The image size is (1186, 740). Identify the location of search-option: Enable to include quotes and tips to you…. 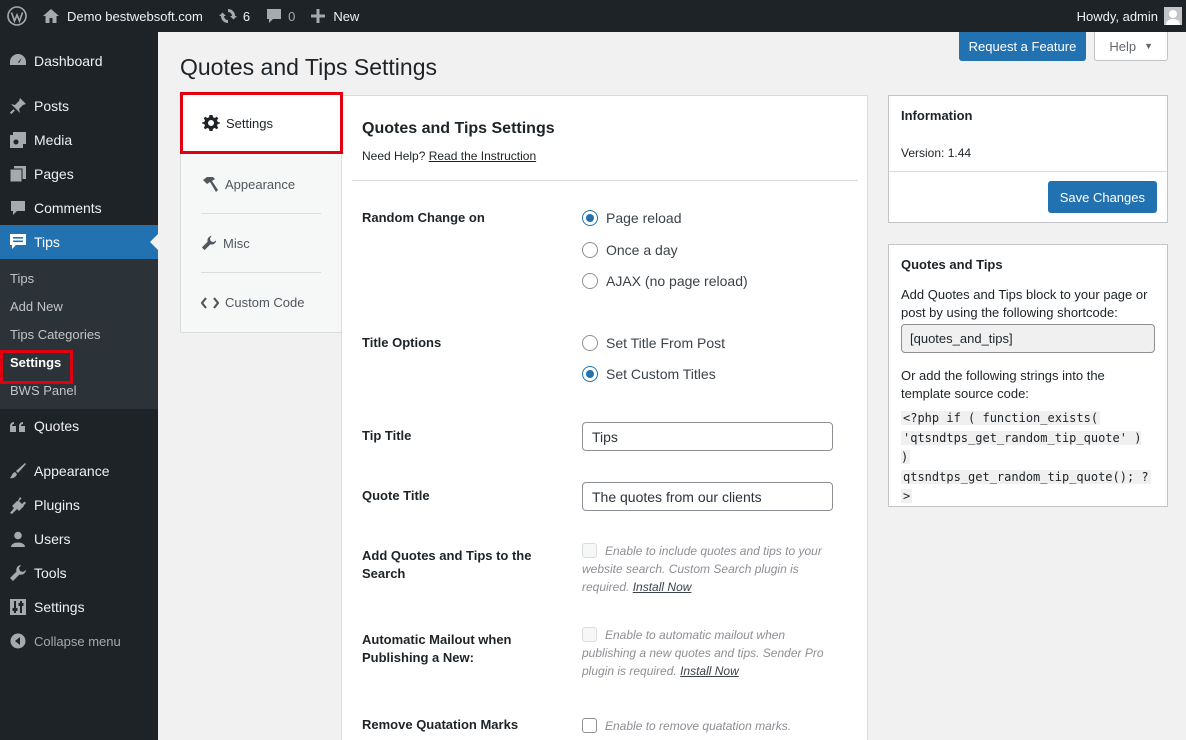
(712, 569).